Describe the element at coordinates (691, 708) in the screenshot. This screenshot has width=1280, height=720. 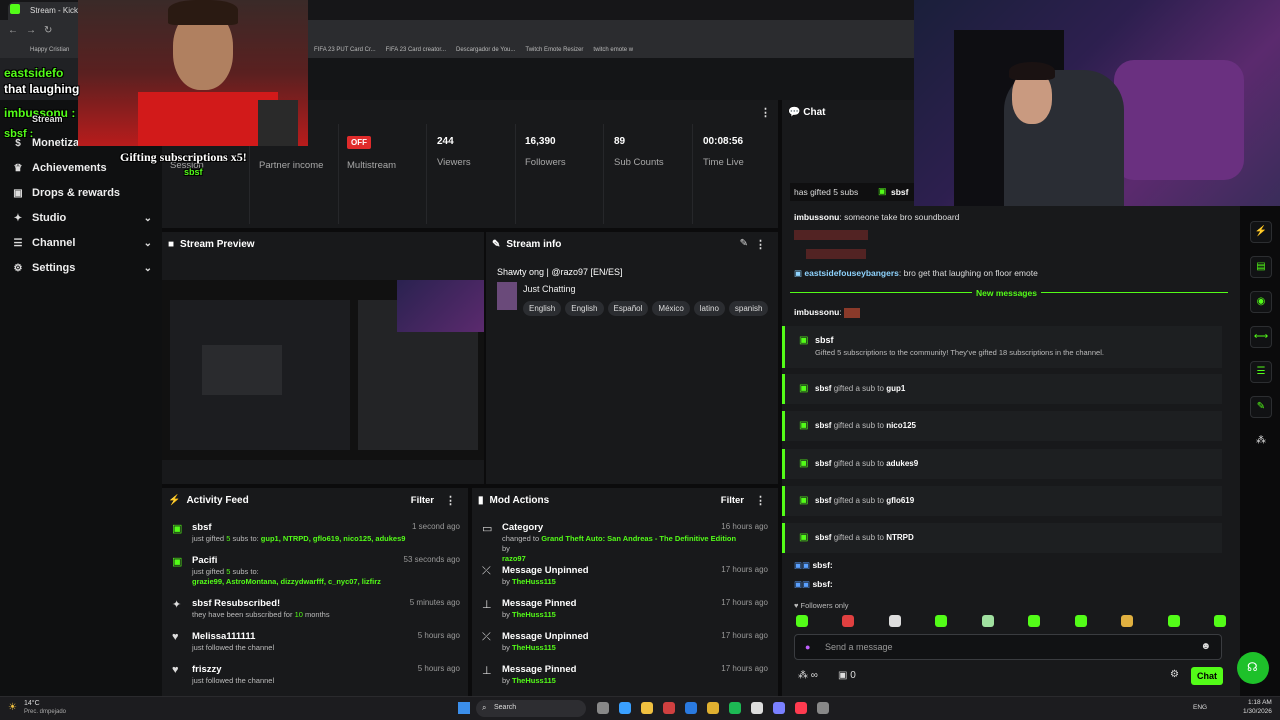
I see `mail-icon` at that location.